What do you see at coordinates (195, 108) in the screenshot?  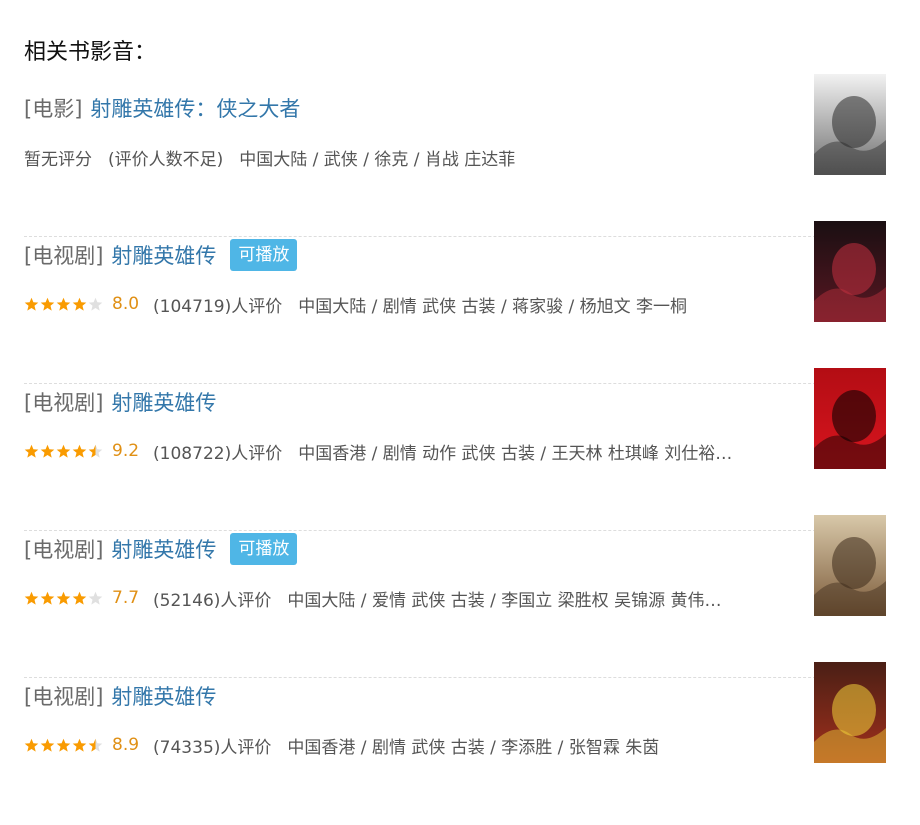 I see `media-title-link: 射雕英雄传：侠之大者` at bounding box center [195, 108].